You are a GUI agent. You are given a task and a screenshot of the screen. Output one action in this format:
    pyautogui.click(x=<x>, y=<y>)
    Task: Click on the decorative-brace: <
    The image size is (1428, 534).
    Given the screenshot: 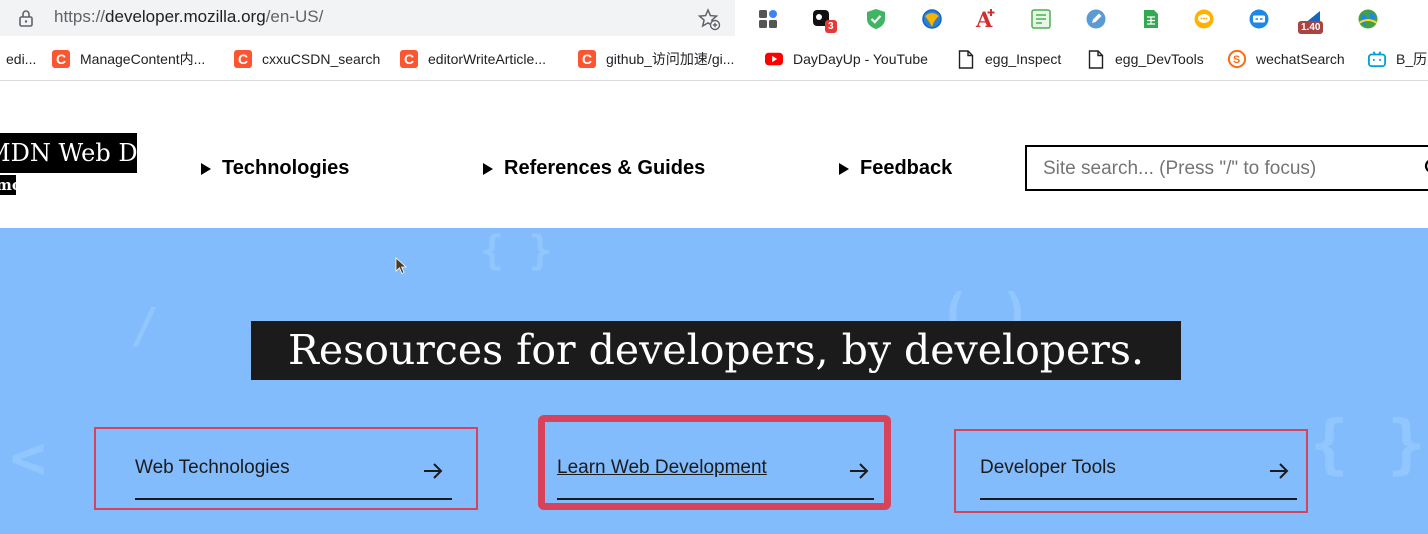 What is the action you would take?
    pyautogui.click(x=28, y=458)
    